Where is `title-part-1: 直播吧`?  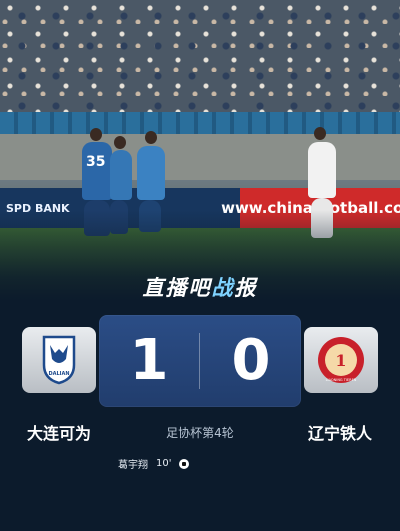
title-part-1: 直播吧 is located at coordinates (177, 288).